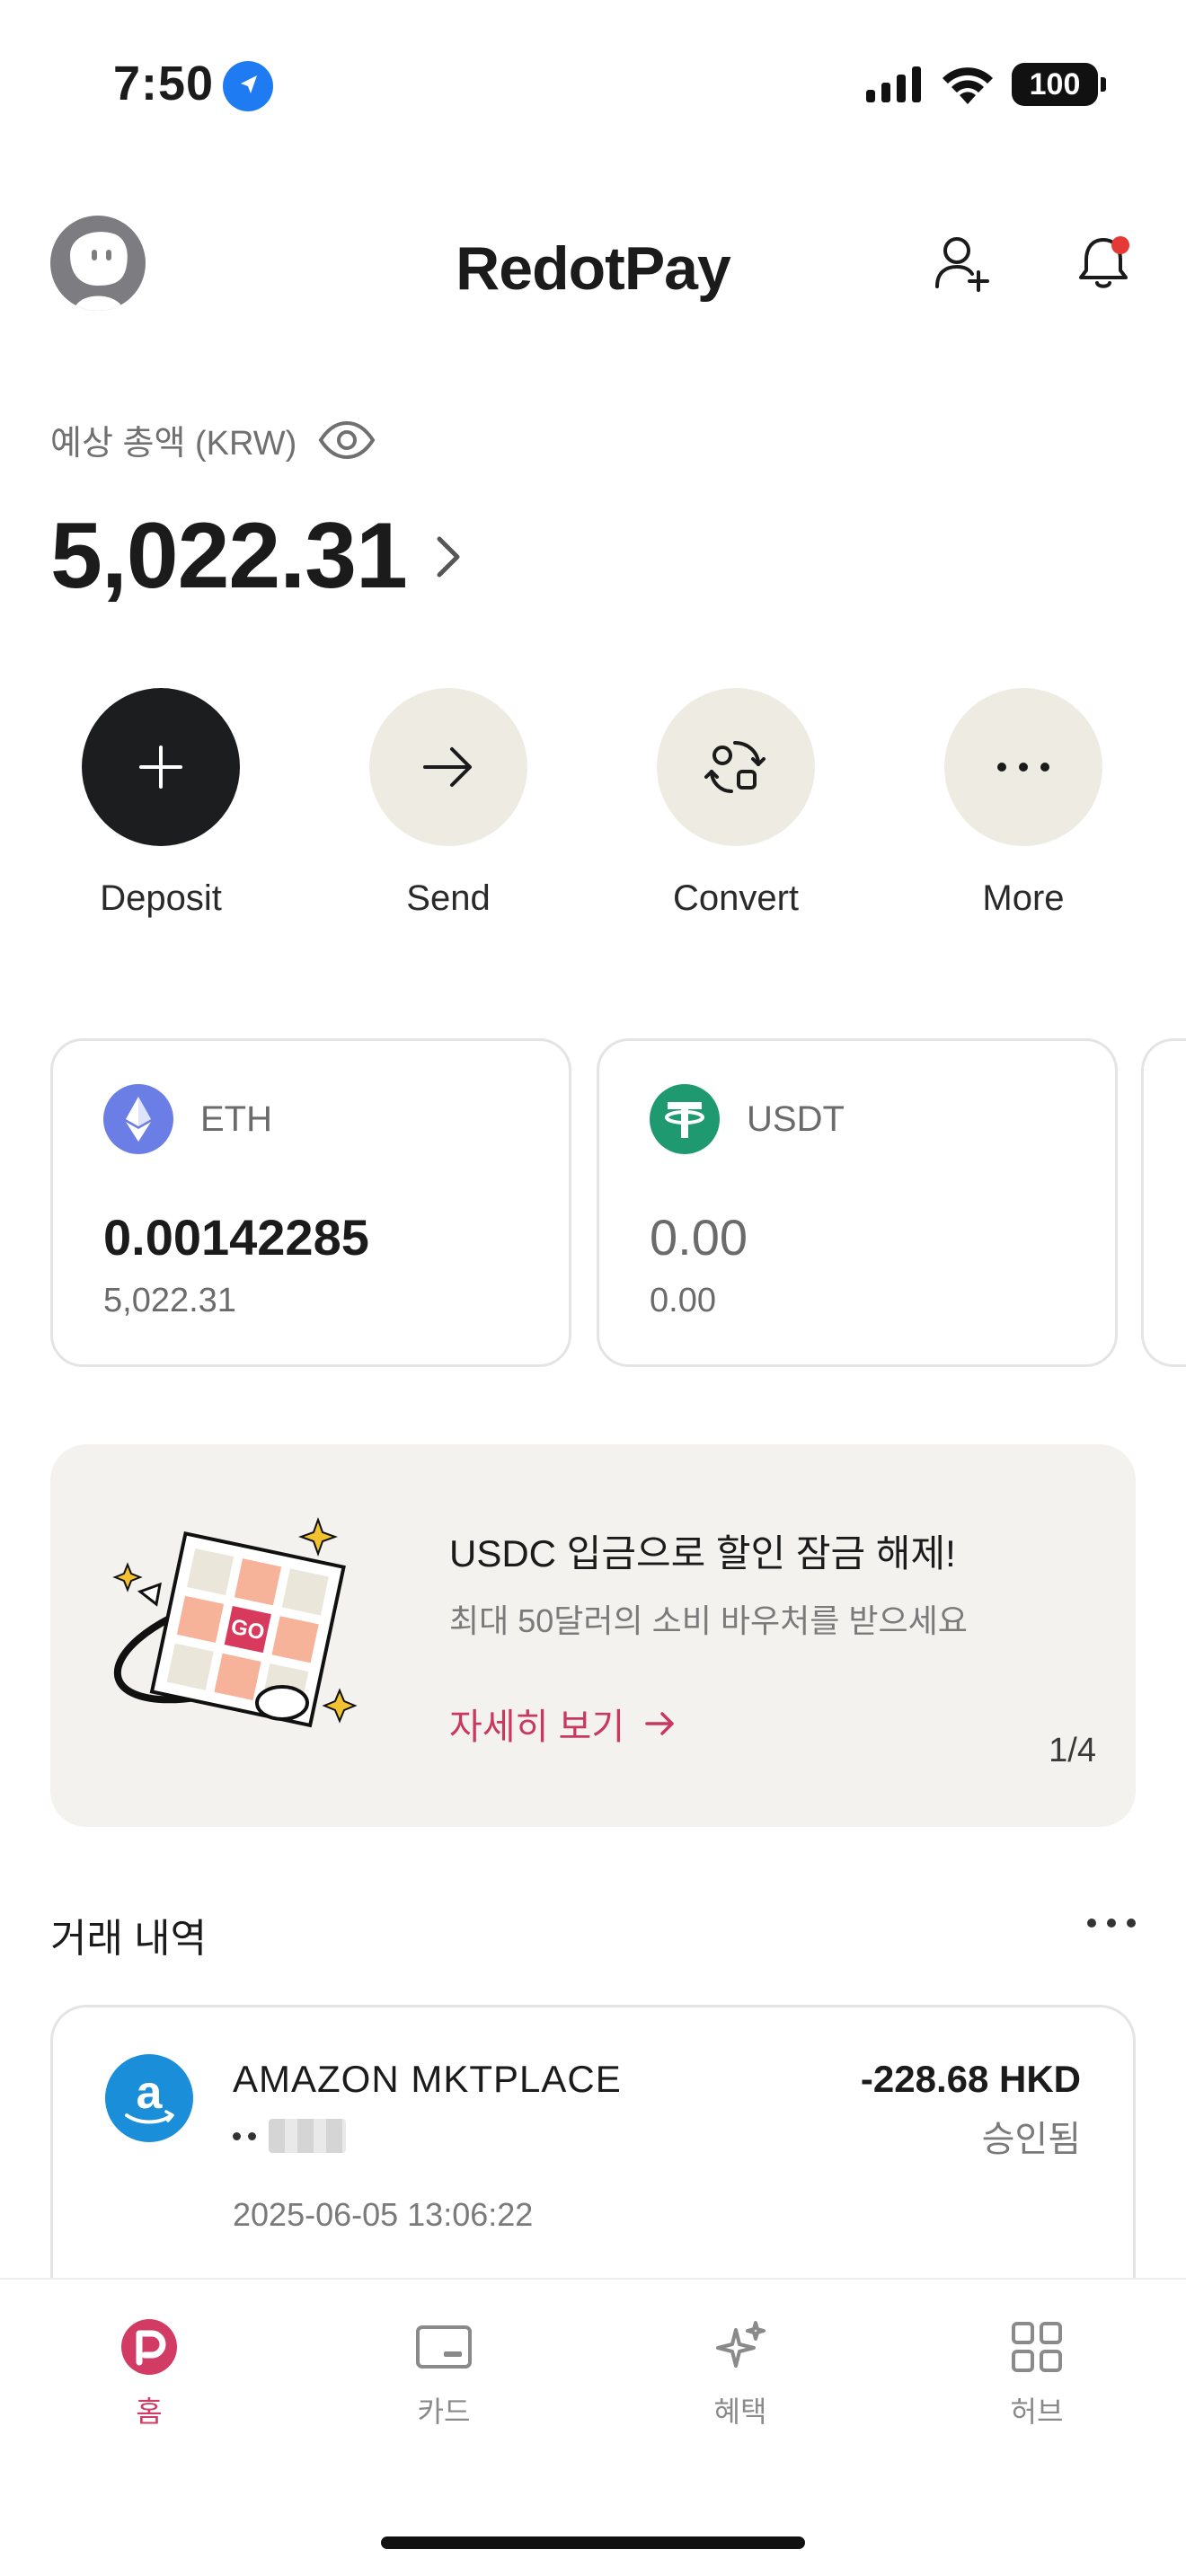  Describe the element at coordinates (383, 2214) in the screenshot. I see `transaction-date: 2025-06-05 13:06:22` at that location.